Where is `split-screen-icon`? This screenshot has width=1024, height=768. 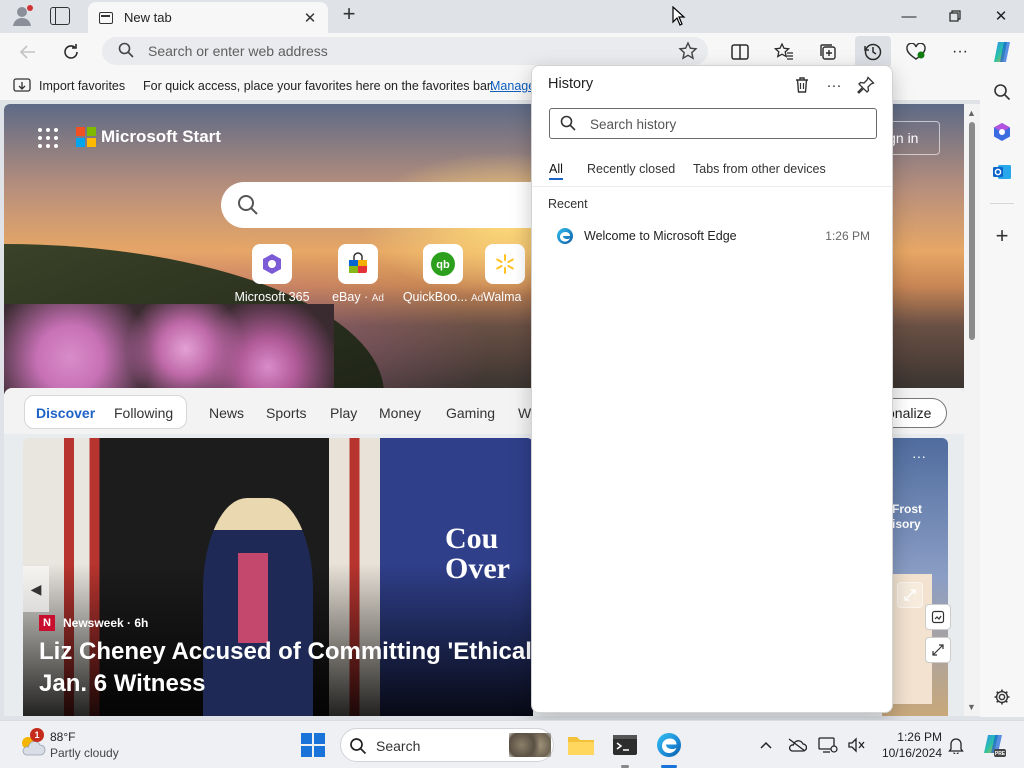
split-screen-icon is located at coordinates (740, 52).